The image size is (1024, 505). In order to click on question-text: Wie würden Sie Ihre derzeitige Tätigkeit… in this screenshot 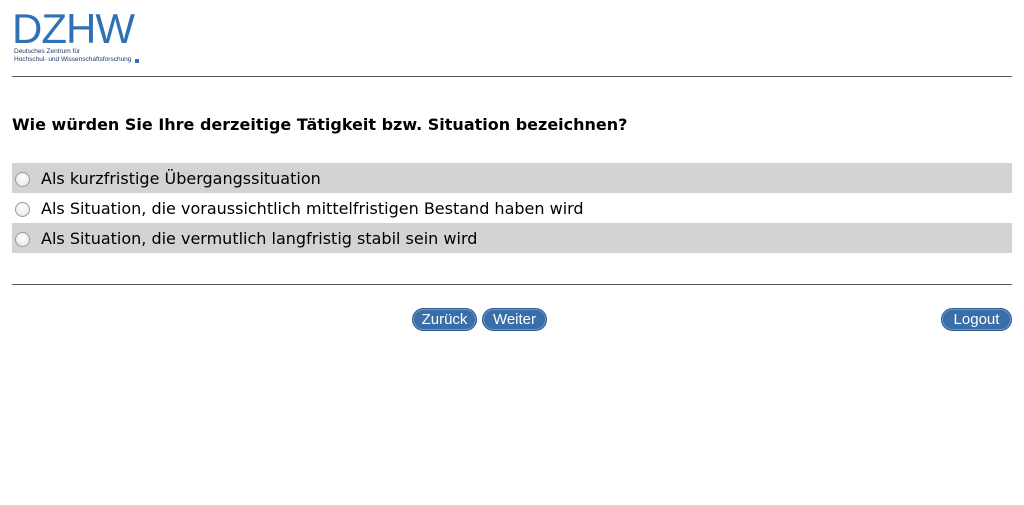, I will do `click(320, 124)`.